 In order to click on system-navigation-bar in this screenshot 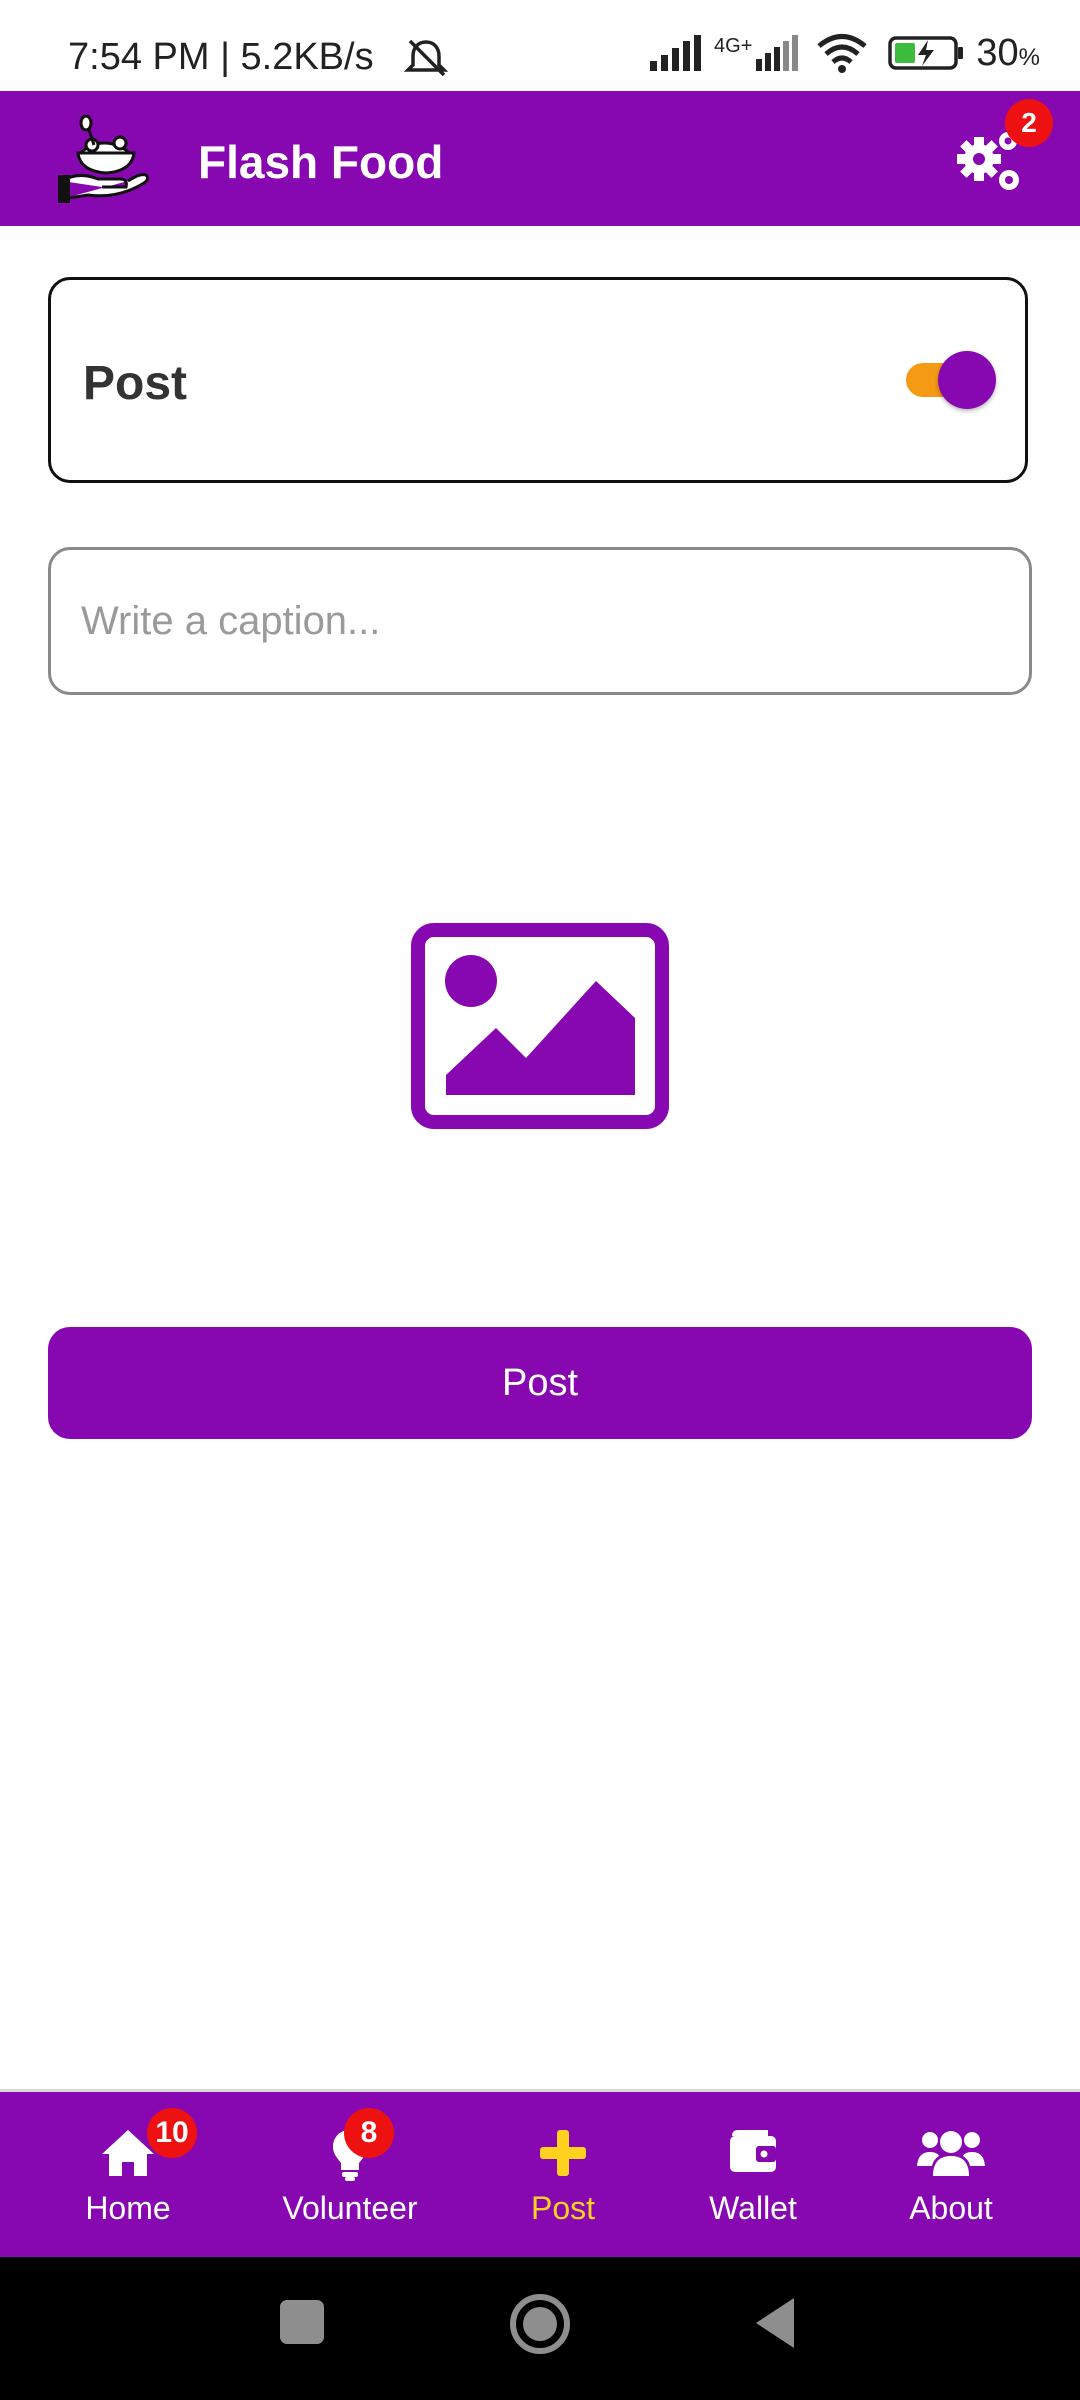, I will do `click(540, 2328)`.